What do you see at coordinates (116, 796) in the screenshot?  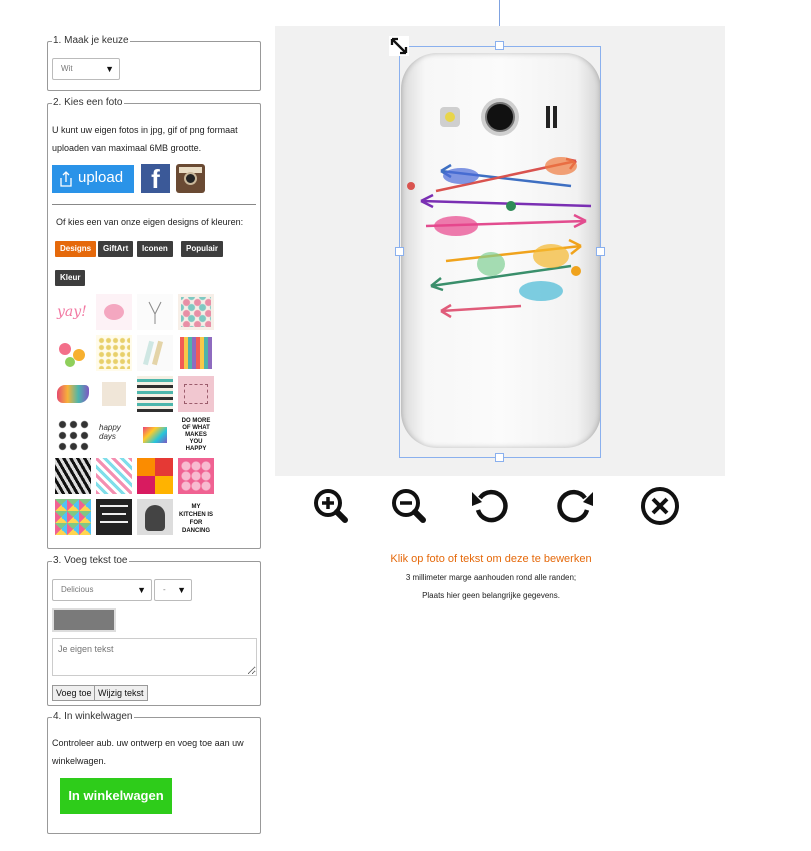 I see `add-to-cart-button: In winkelwagen` at bounding box center [116, 796].